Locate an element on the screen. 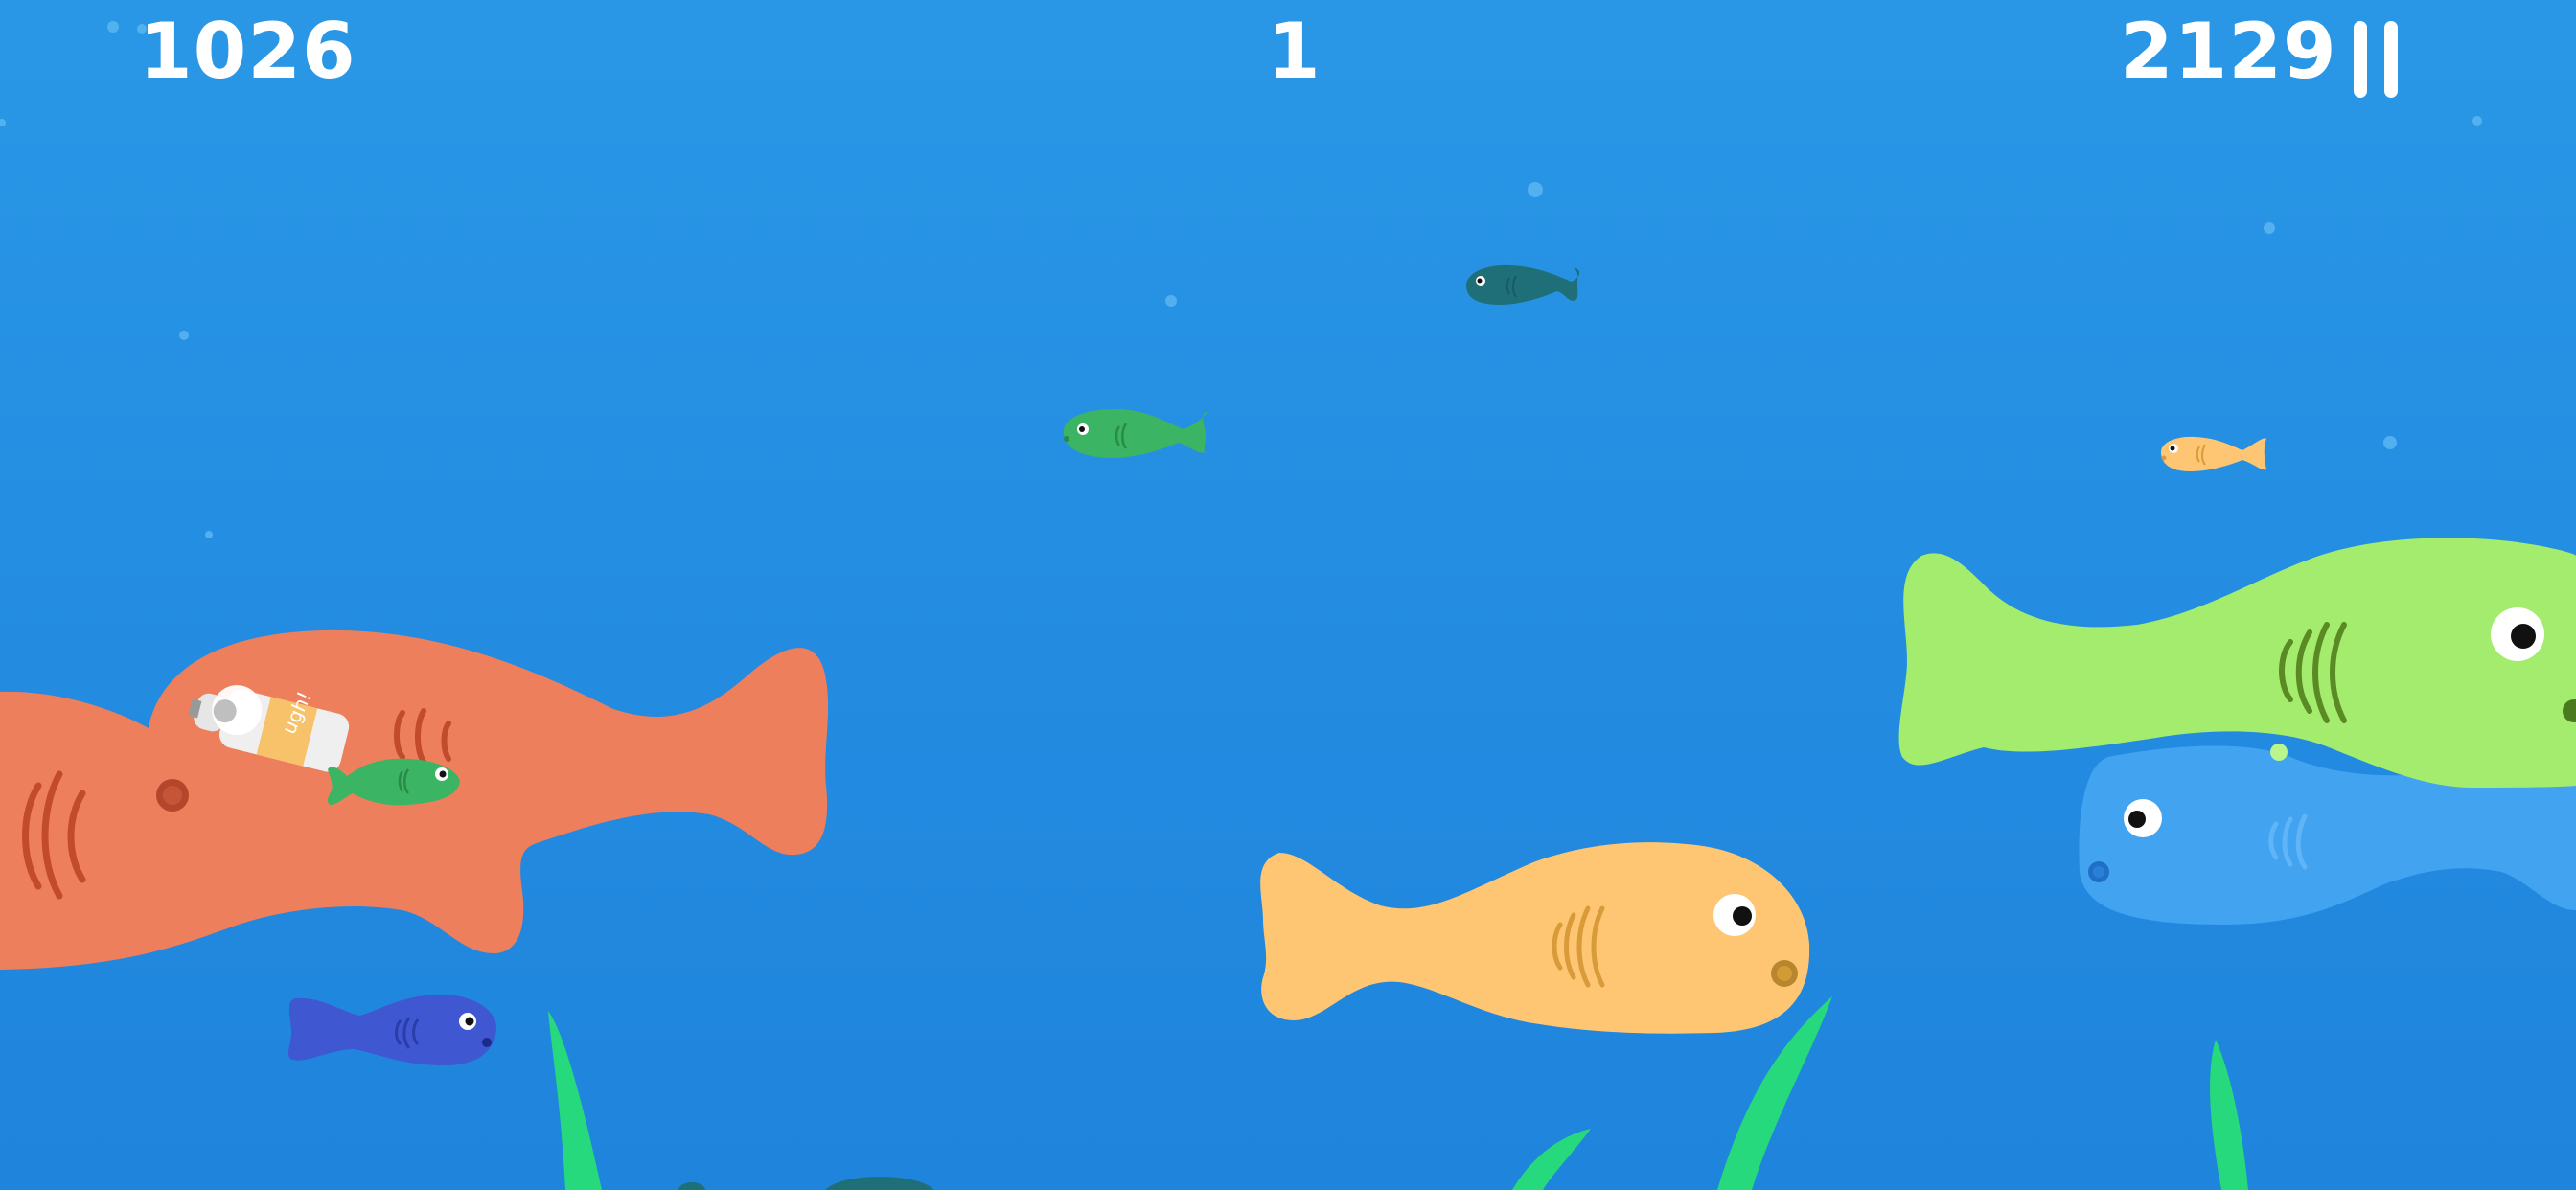  enemy-fish-orange-small is located at coordinates (2213, 453).